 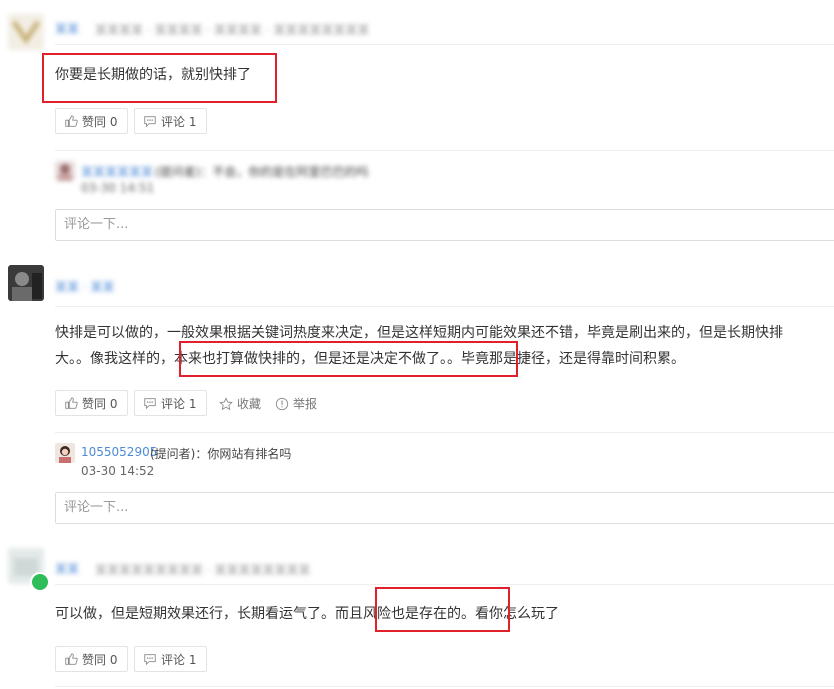 What do you see at coordinates (282, 403) in the screenshot?
I see `alert-icon` at bounding box center [282, 403].